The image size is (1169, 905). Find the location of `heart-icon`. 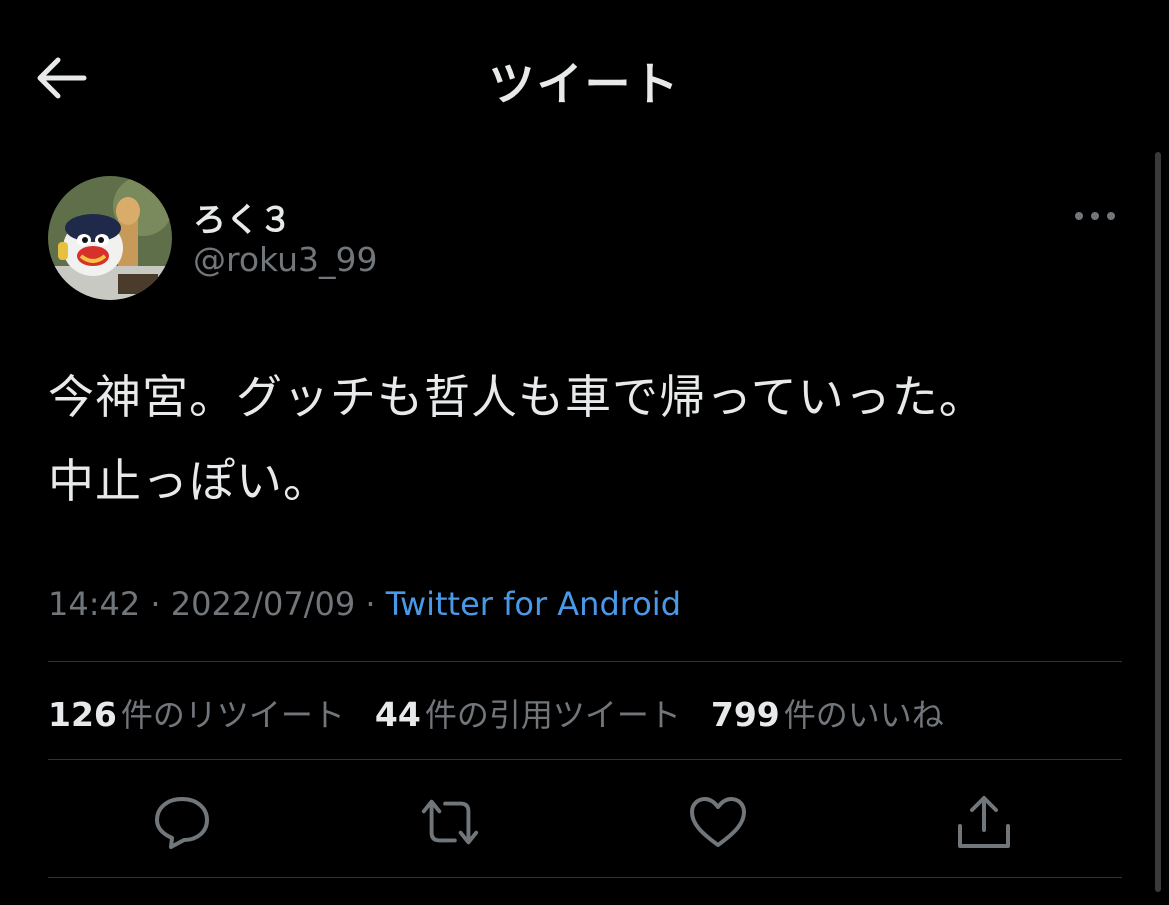

heart-icon is located at coordinates (718, 822).